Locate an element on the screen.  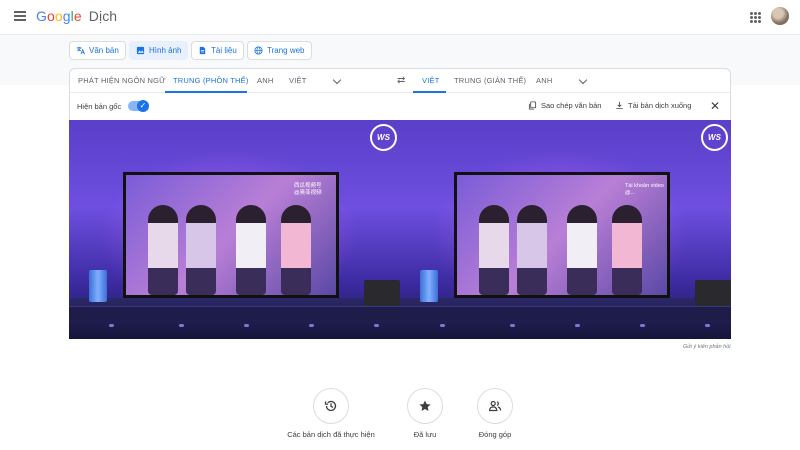
target-more-languages-icon is located at coordinates (583, 80).